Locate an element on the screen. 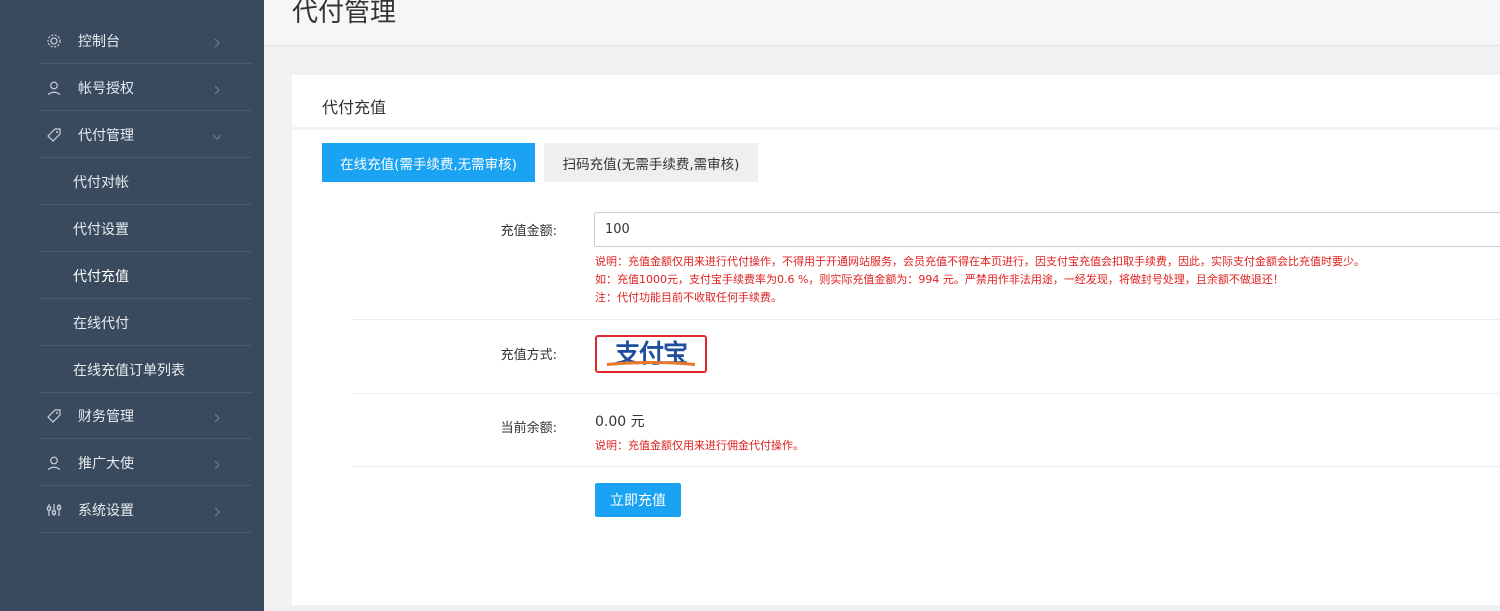  sidebar-item-payment-management: 代付管理 is located at coordinates (146, 135).